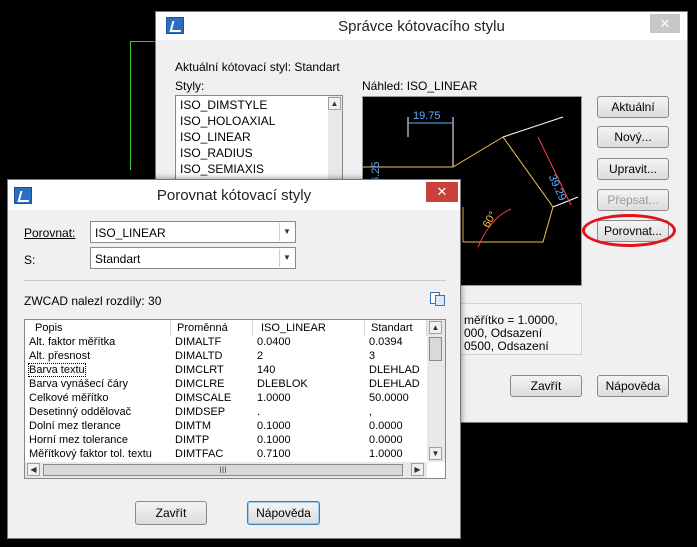  What do you see at coordinates (216, 153) in the screenshot?
I see `list-item: ISO_RADIUS` at bounding box center [216, 153].